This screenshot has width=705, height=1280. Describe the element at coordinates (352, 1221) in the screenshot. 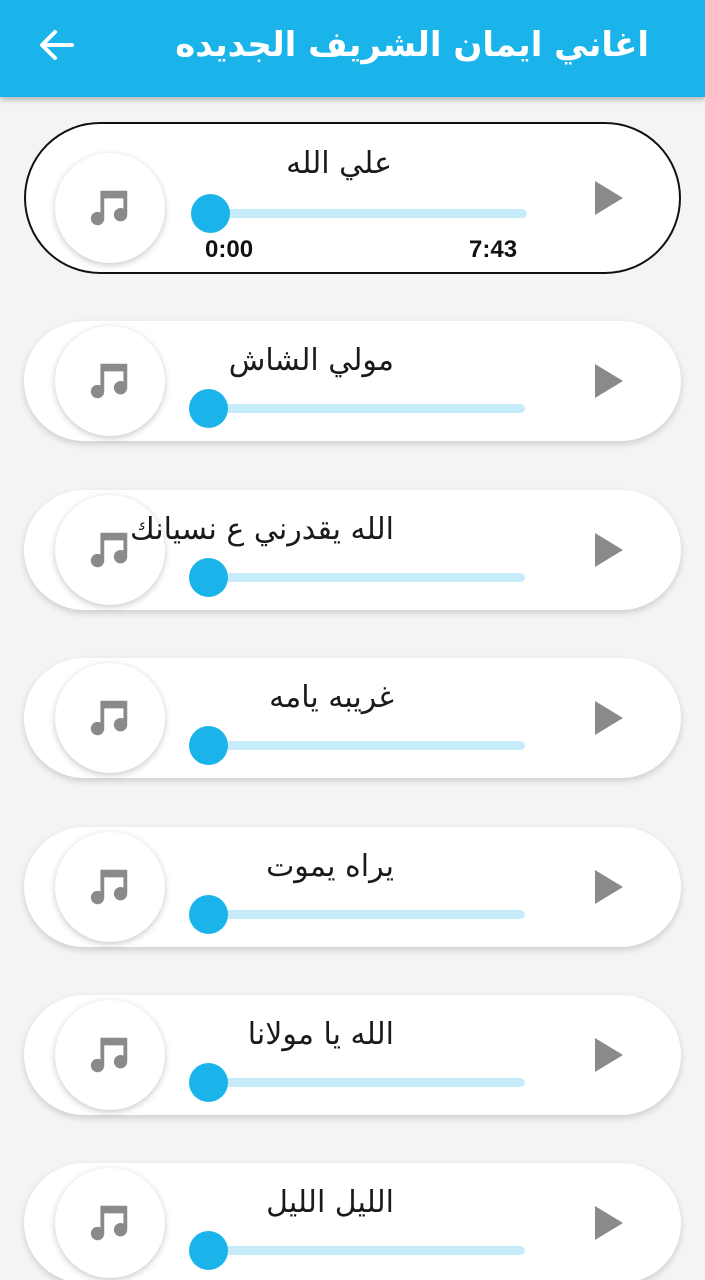

I see `track-item: الليل الليل` at that location.